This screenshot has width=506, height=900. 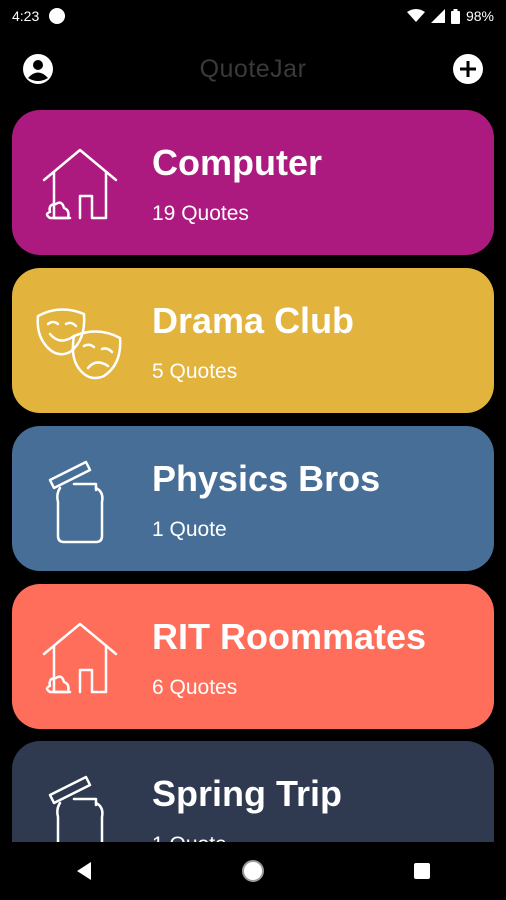 I want to click on system-nav-bar, so click(x=253, y=871).